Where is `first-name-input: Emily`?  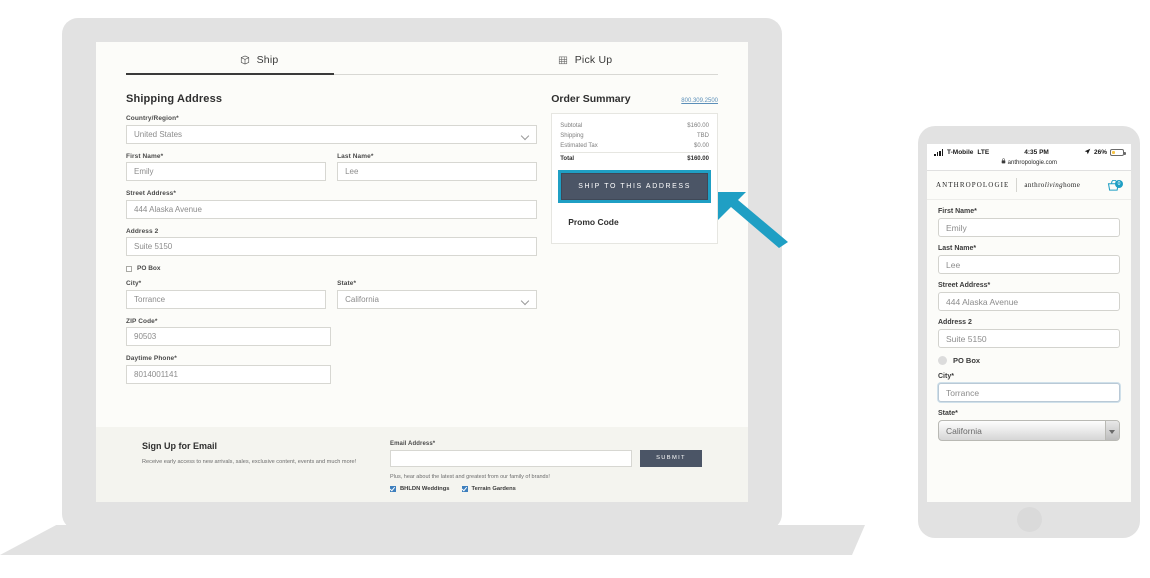
first-name-input: Emily is located at coordinates (226, 171).